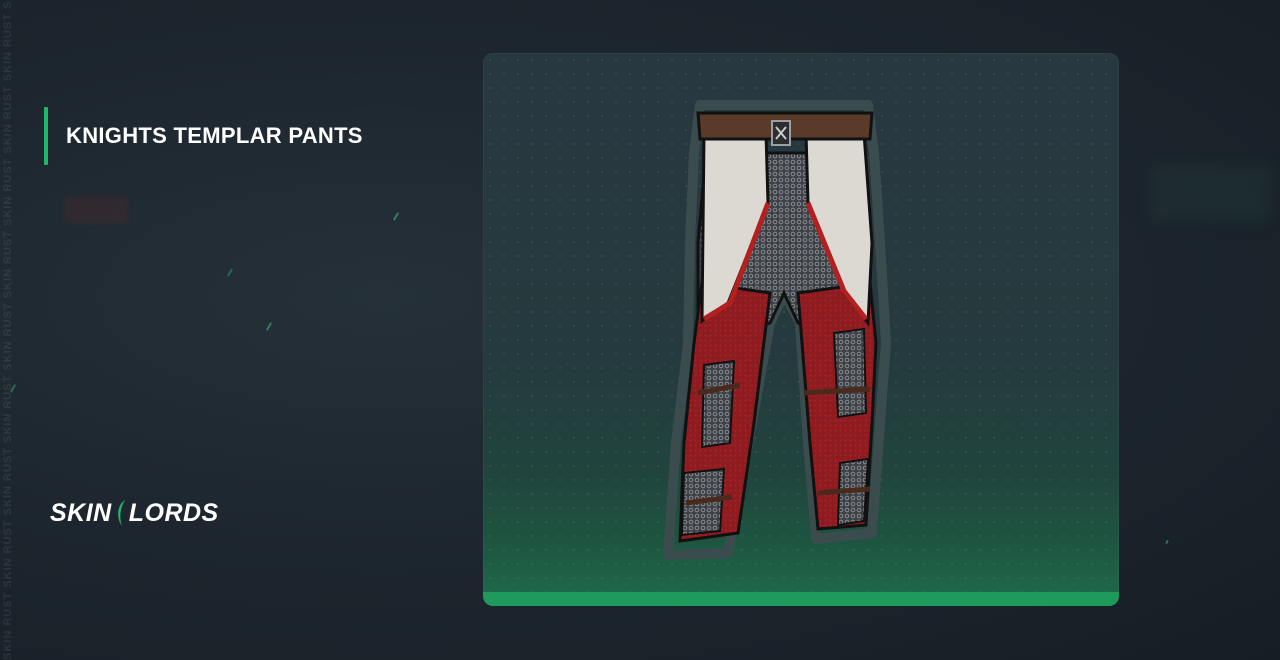  I want to click on background-haze, so click(1210, 193).